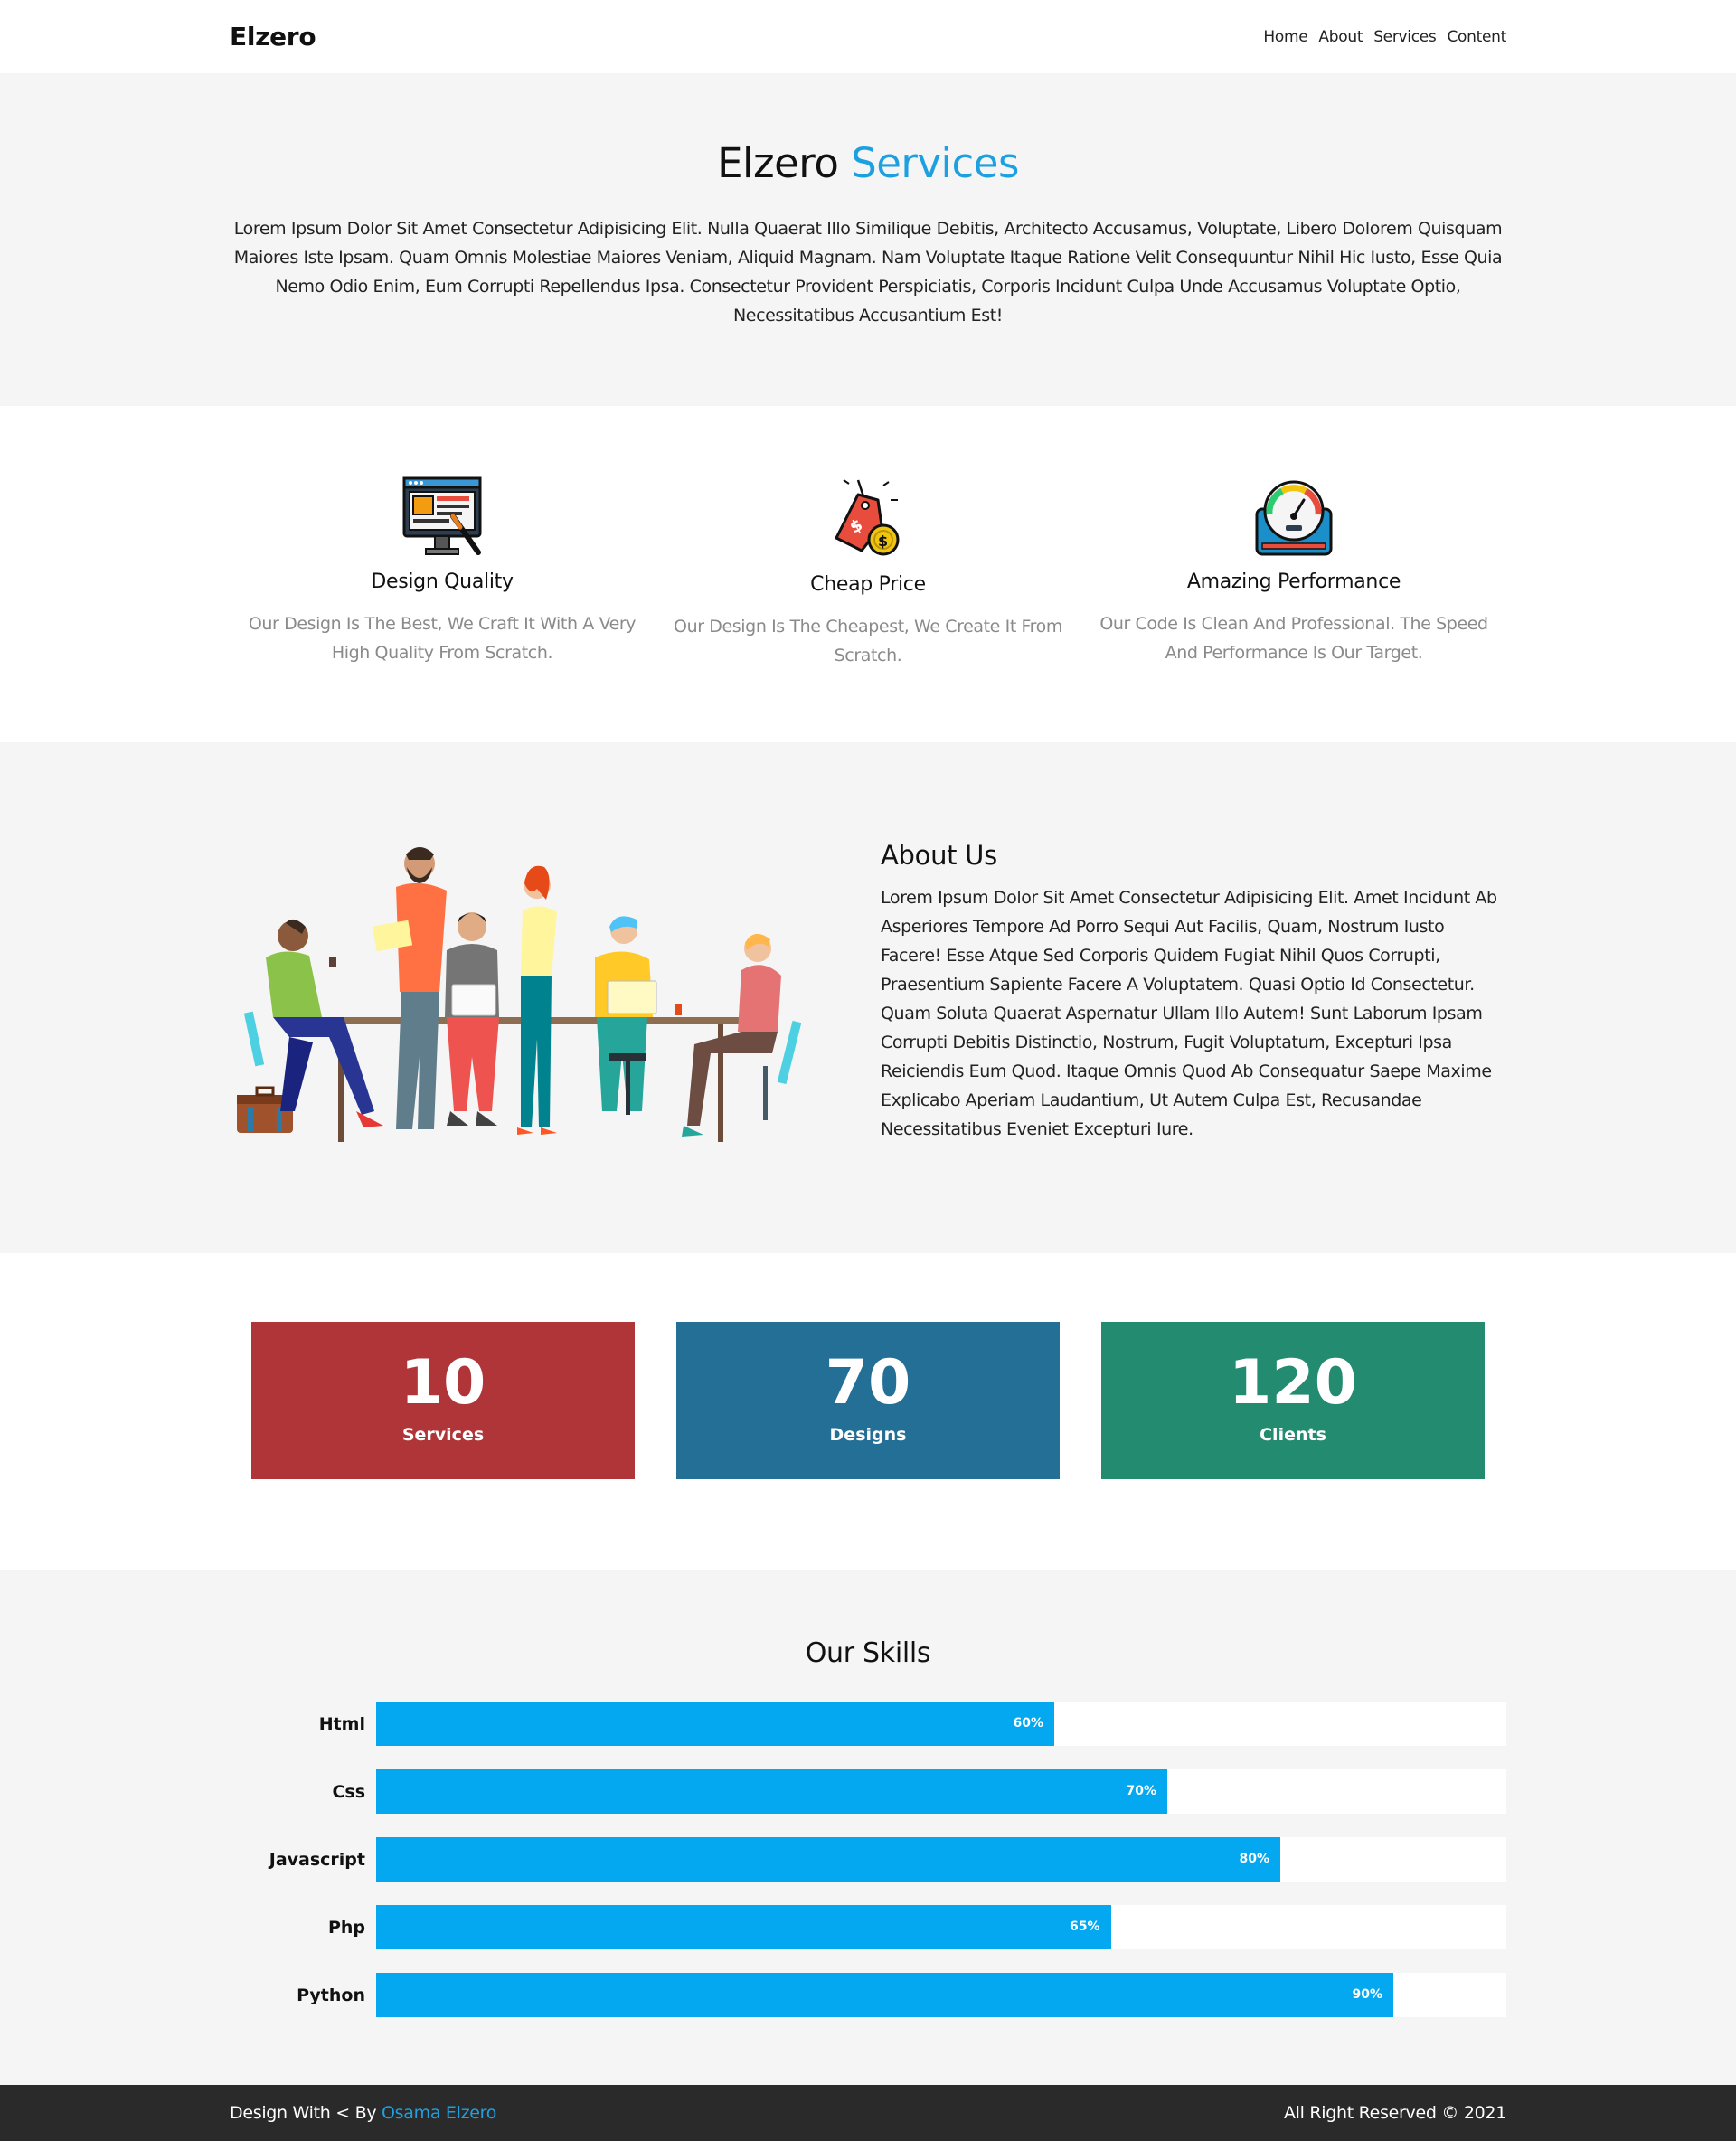 Image resolution: width=1736 pixels, height=2141 pixels. What do you see at coordinates (1405, 37) in the screenshot?
I see `nav-link-services: Services` at bounding box center [1405, 37].